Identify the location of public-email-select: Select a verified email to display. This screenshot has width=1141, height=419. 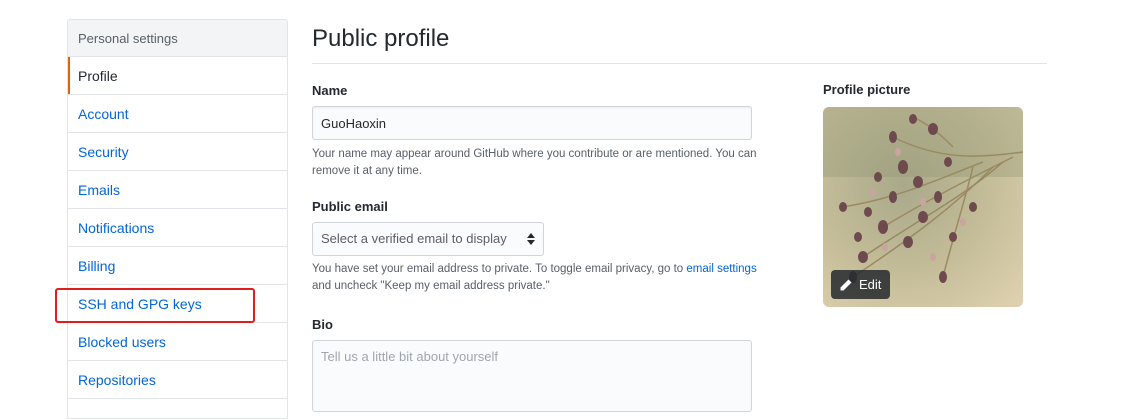
(428, 239).